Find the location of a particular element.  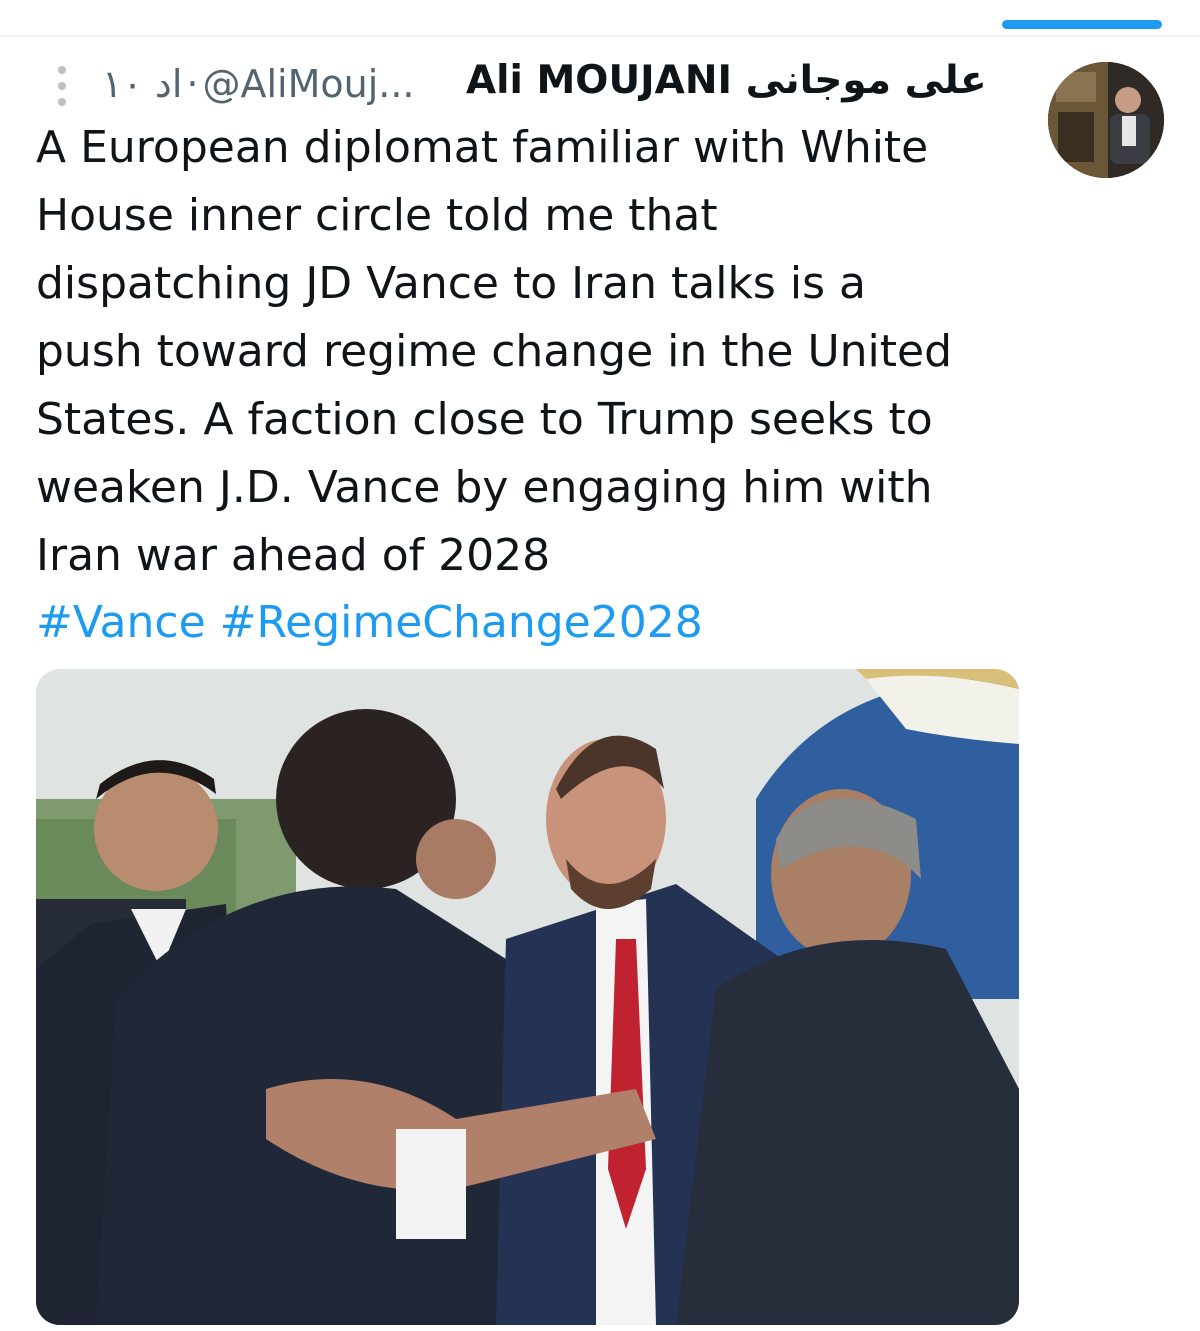

author-avatar is located at coordinates (1106, 120).